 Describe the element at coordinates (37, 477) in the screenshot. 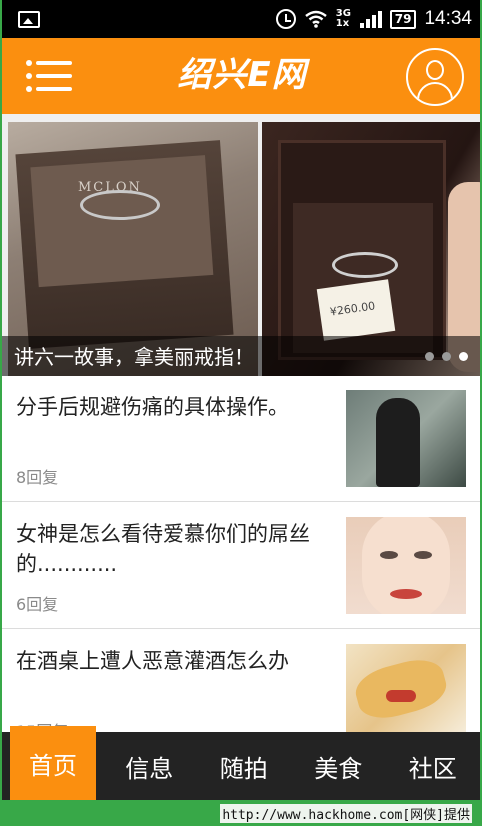

I see `reply-count: 8回复` at that location.